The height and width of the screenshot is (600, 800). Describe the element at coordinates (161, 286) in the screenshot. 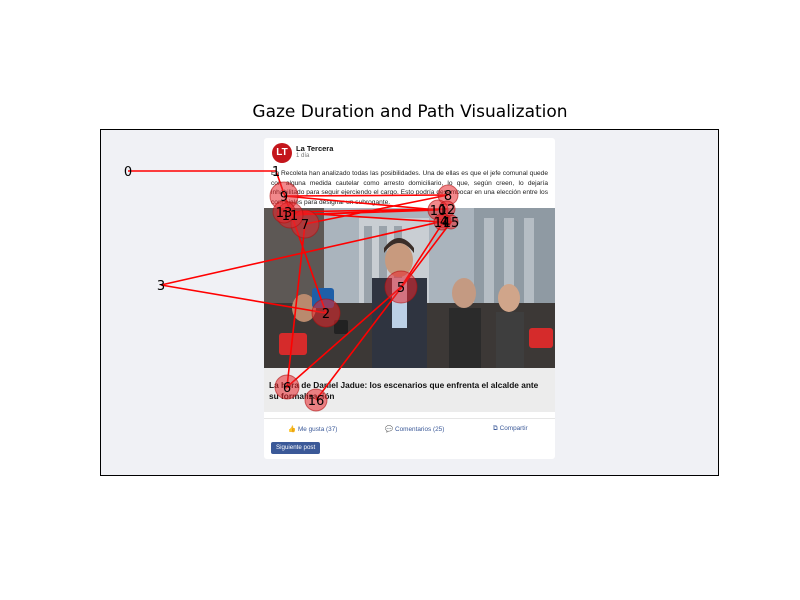

I see `fixation-label-3: 3` at that location.